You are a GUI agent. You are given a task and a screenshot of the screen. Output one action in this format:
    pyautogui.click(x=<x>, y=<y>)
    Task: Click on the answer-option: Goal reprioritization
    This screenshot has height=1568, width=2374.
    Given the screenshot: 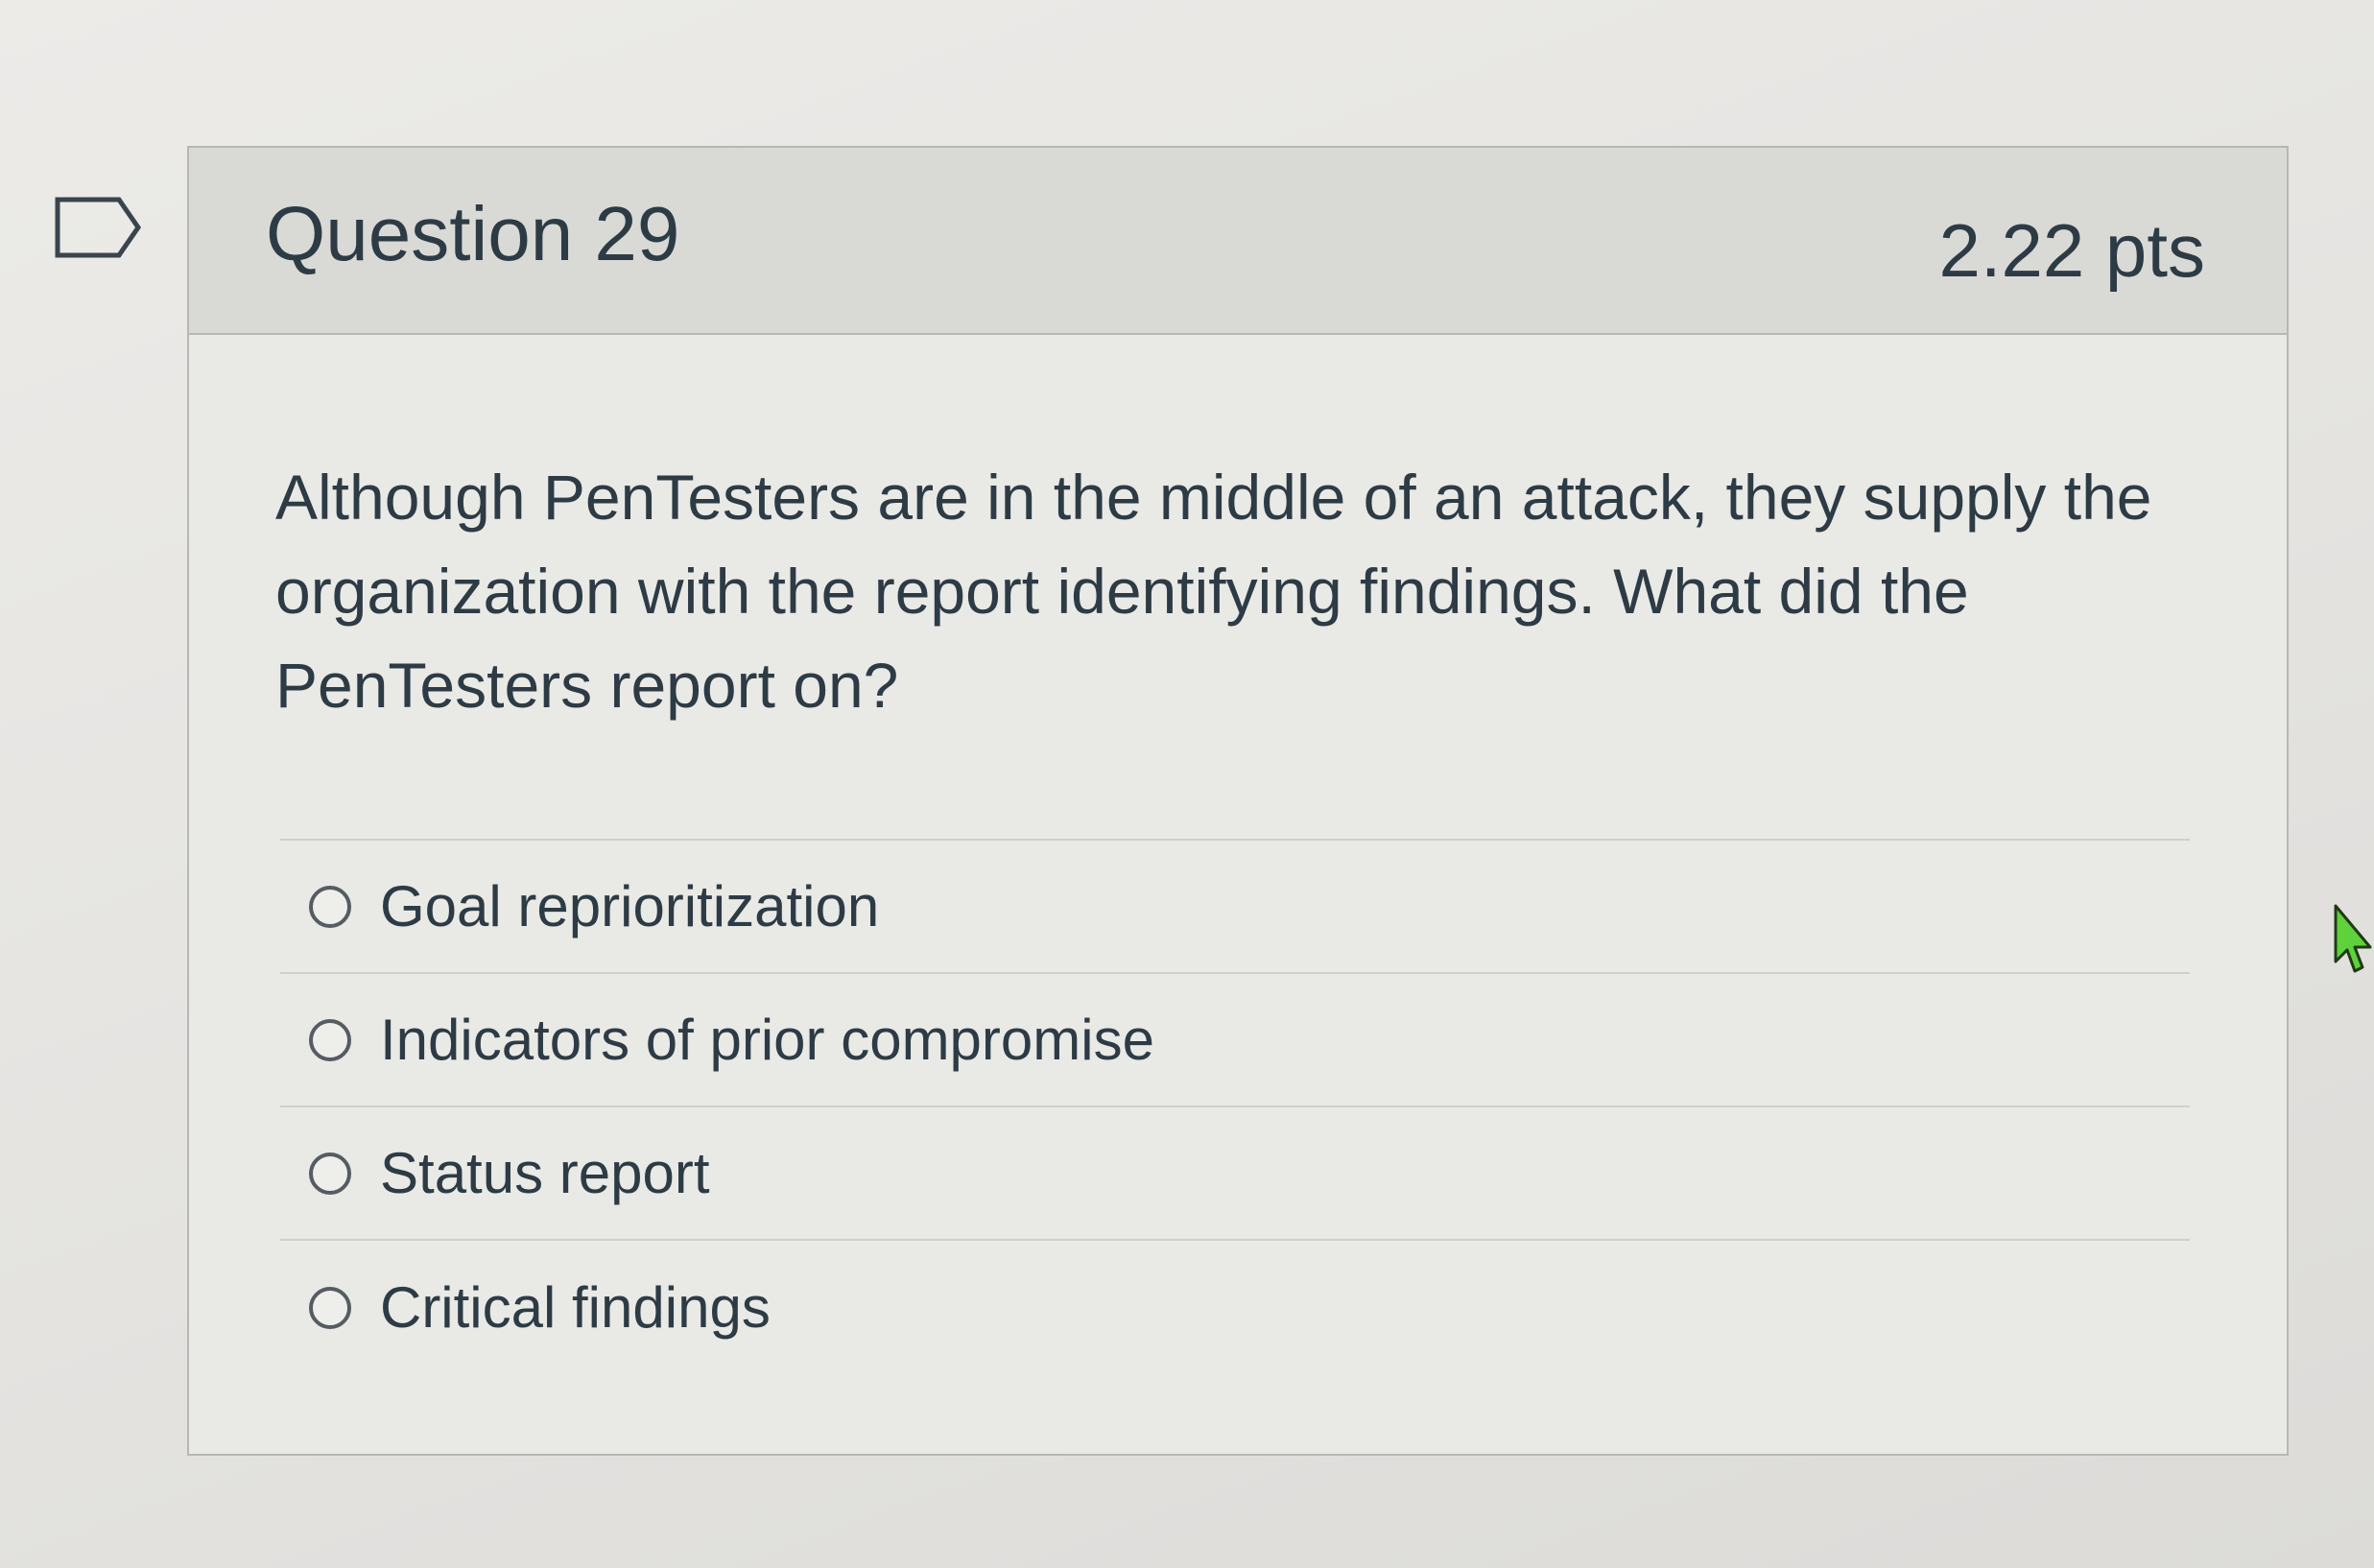 What is the action you would take?
    pyautogui.click(x=1235, y=907)
    